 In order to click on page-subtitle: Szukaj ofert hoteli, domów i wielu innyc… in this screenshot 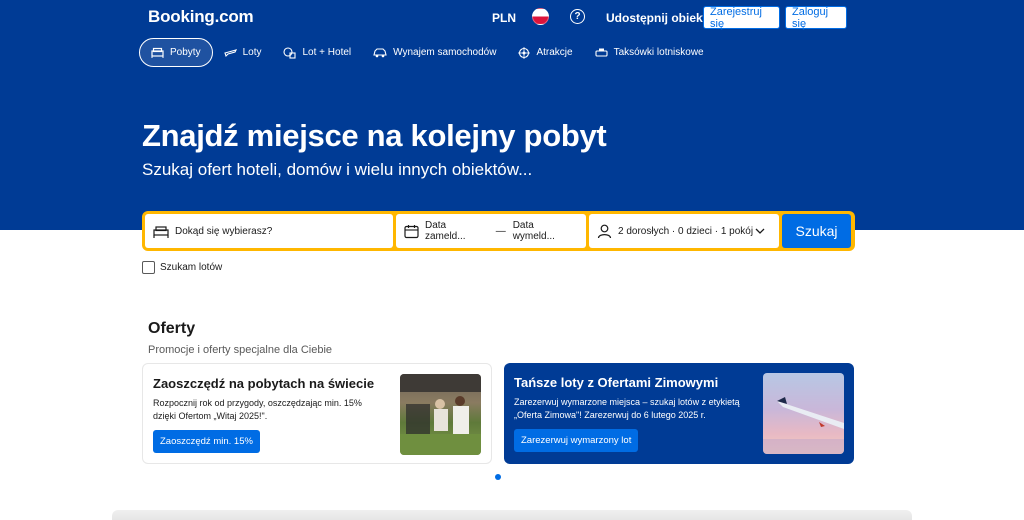, I will do `click(337, 169)`.